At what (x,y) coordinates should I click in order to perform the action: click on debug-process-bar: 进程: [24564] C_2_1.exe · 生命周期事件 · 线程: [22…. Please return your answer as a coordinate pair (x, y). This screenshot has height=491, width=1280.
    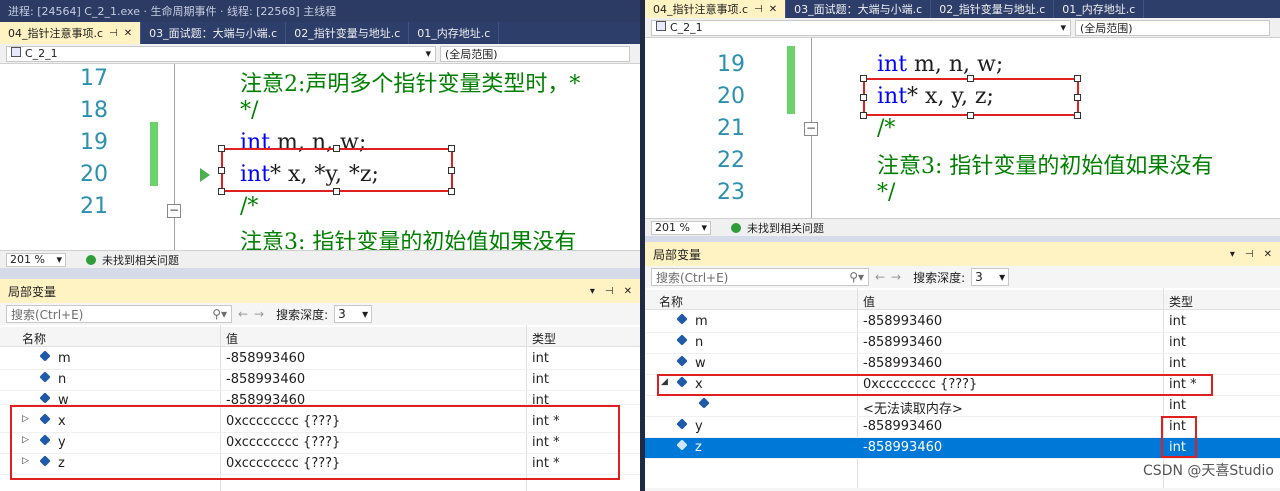
    Looking at the image, I should click on (320, 11).